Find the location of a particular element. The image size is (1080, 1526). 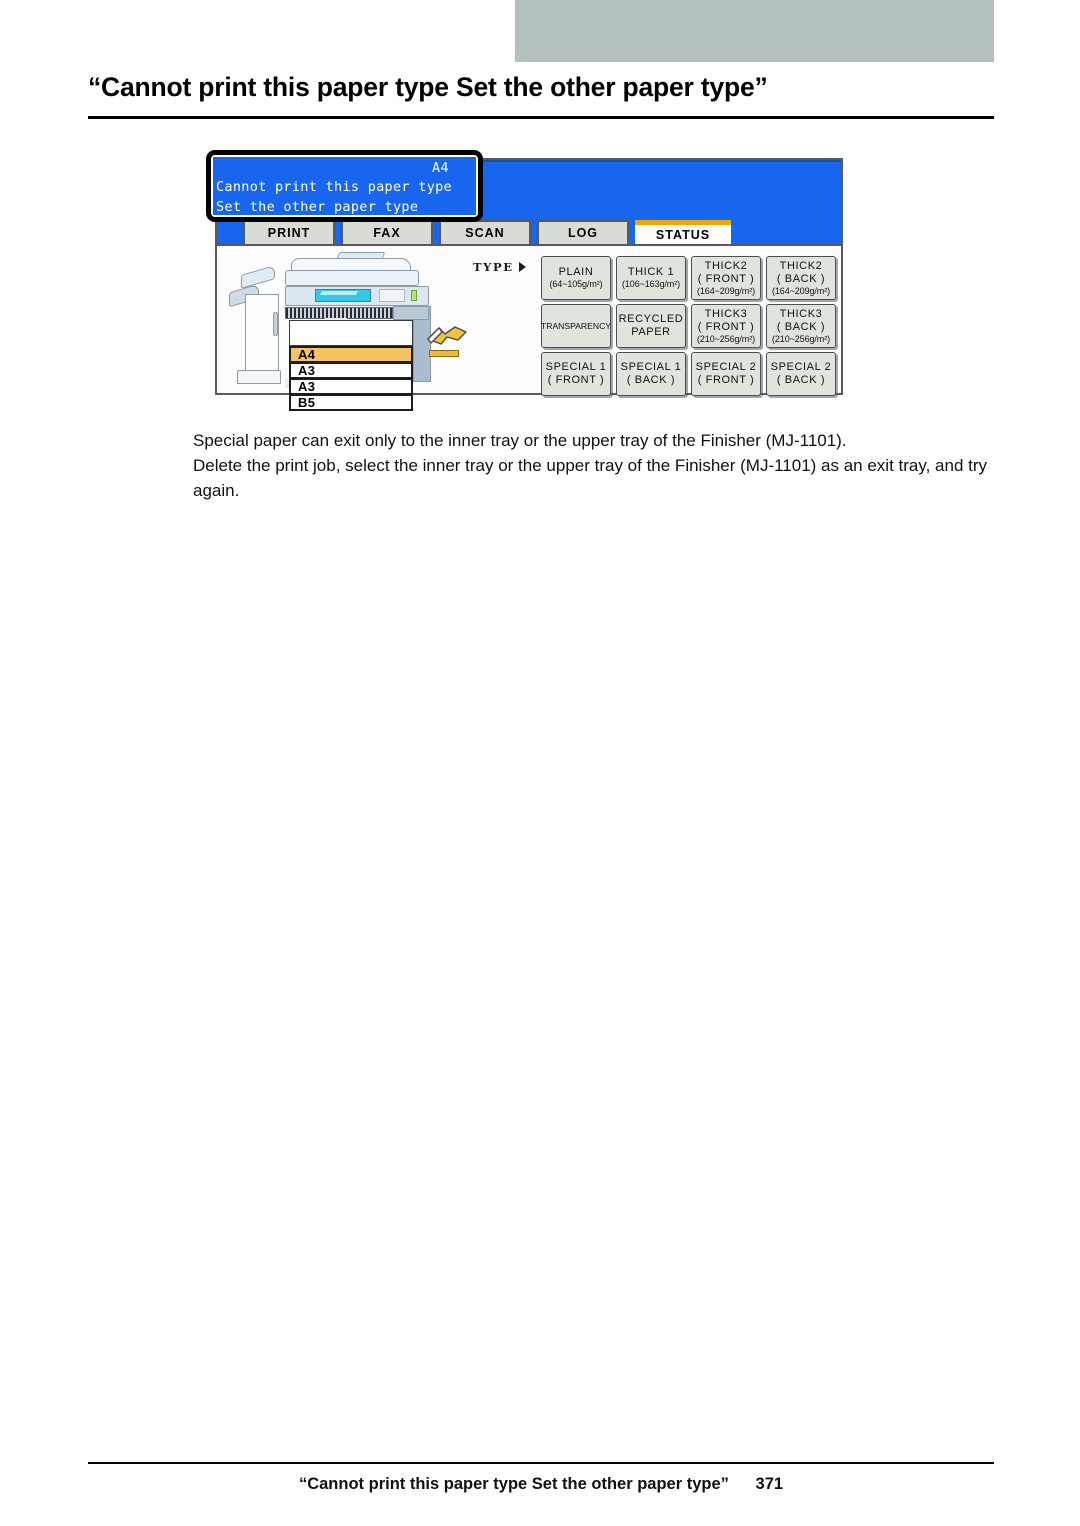

paper-type-button-thick3-front: THICK3 ( FRONT ) (210~256g/m²) is located at coordinates (726, 326).